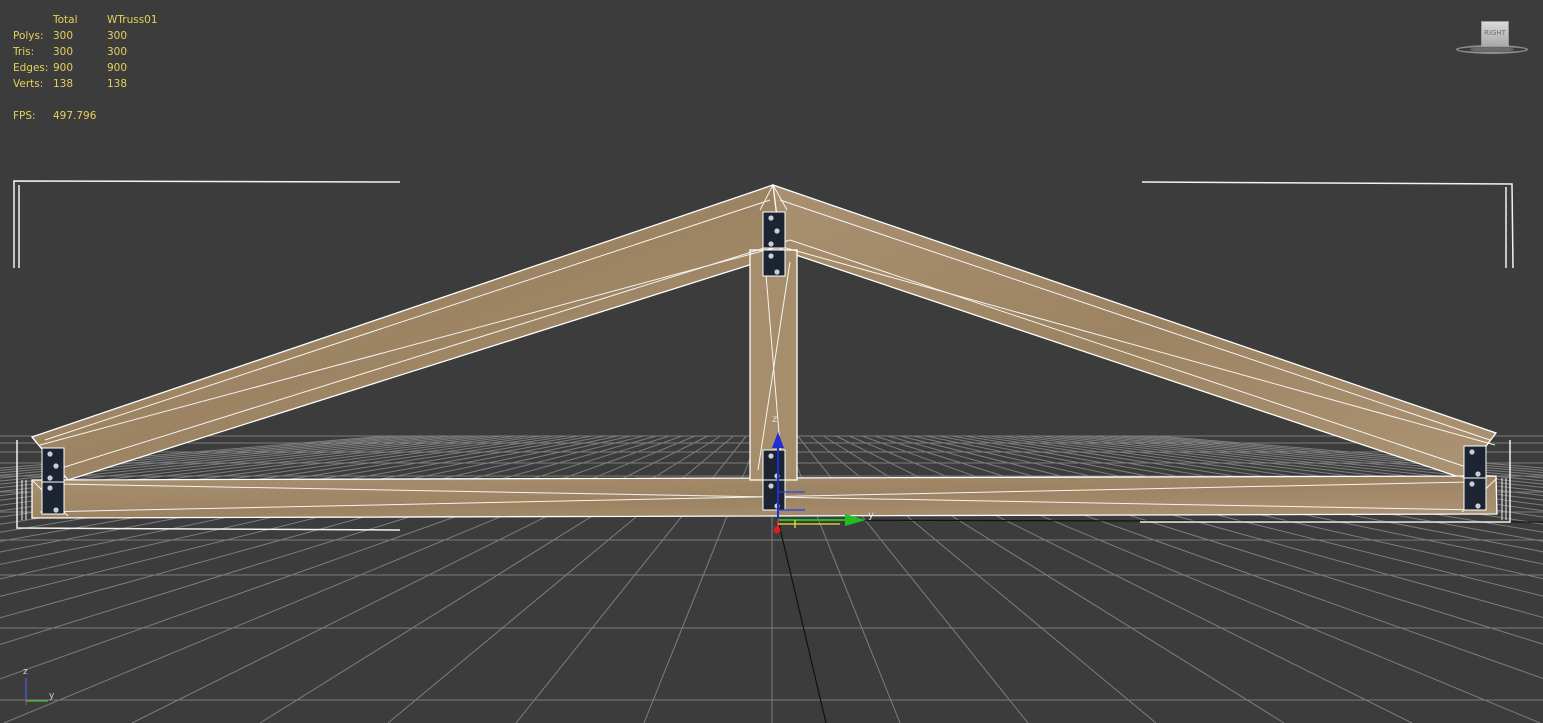 The image size is (1543, 723). Describe the element at coordinates (24, 116) in the screenshot. I see `fps-label: FPS:` at that location.